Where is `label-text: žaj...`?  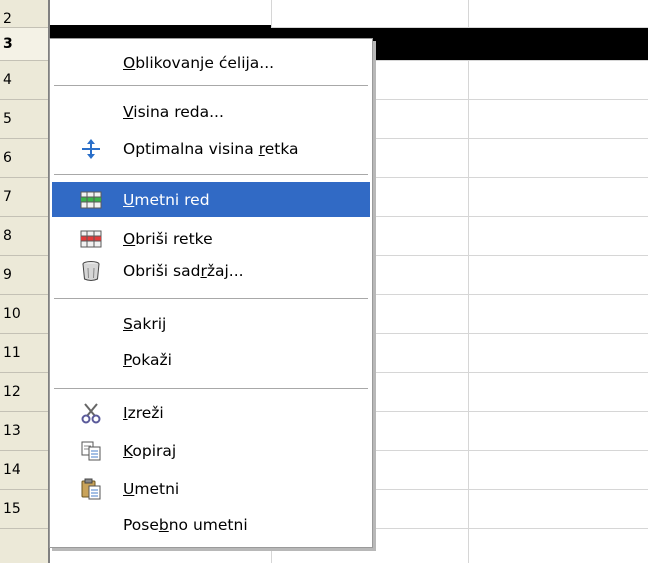
label-text: žaj... is located at coordinates (225, 270).